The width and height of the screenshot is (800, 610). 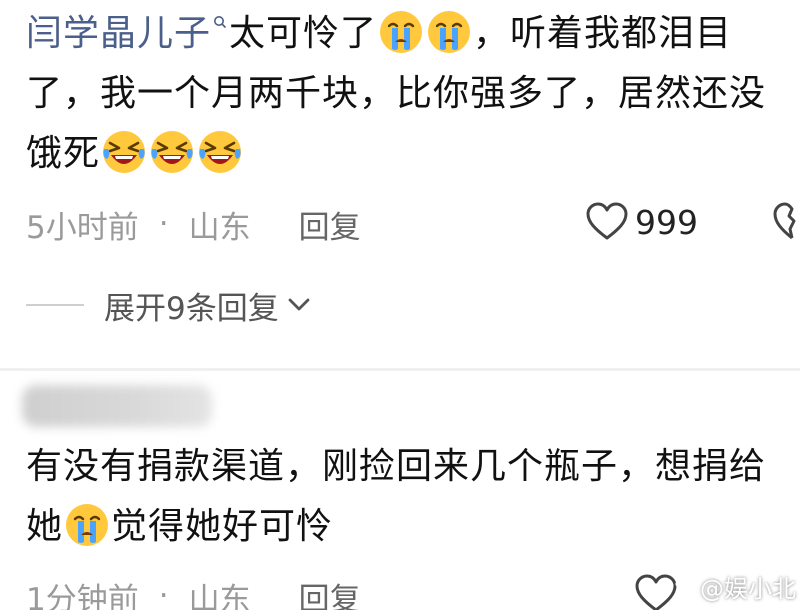 I want to click on like-button: 999, so click(x=641, y=222).